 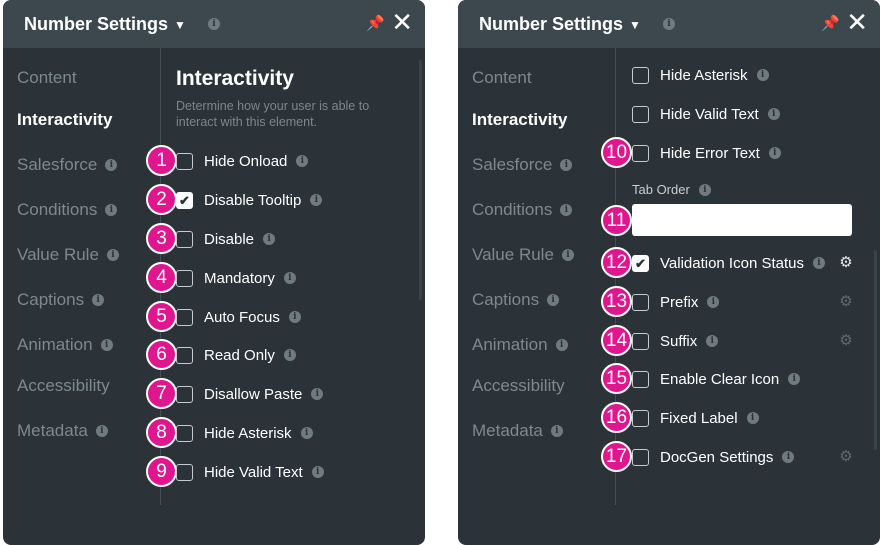 I want to click on suffix-checkbox, so click(x=640, y=341).